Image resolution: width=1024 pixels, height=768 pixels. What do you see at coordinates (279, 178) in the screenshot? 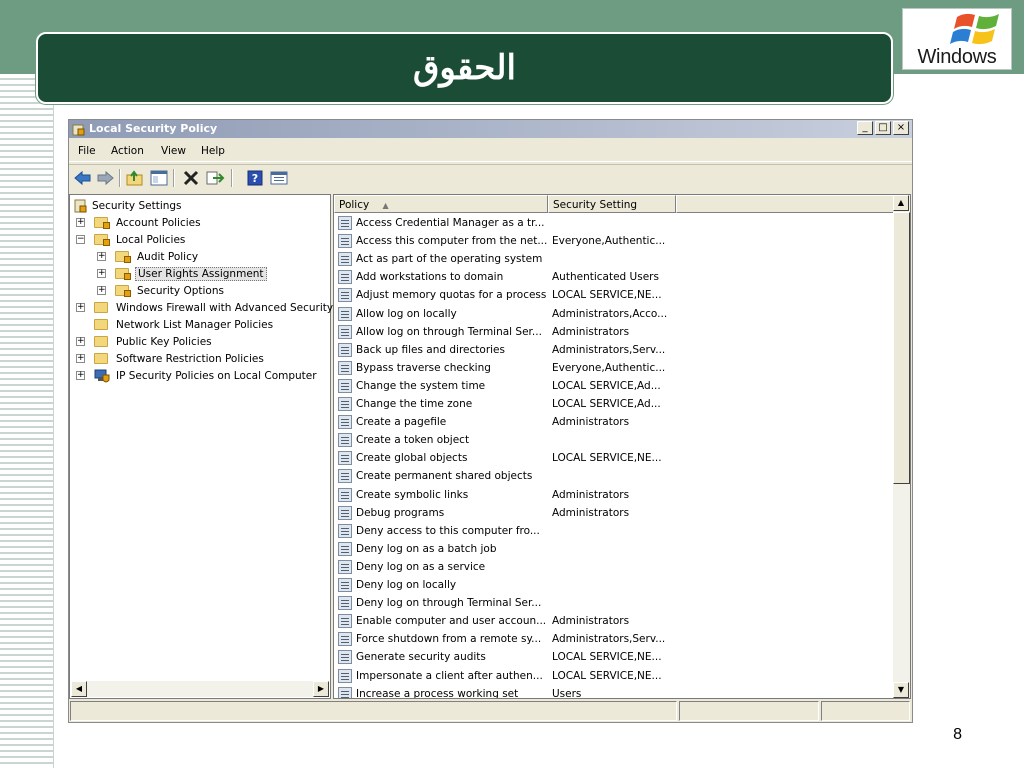
I see `properties-icon` at bounding box center [279, 178].